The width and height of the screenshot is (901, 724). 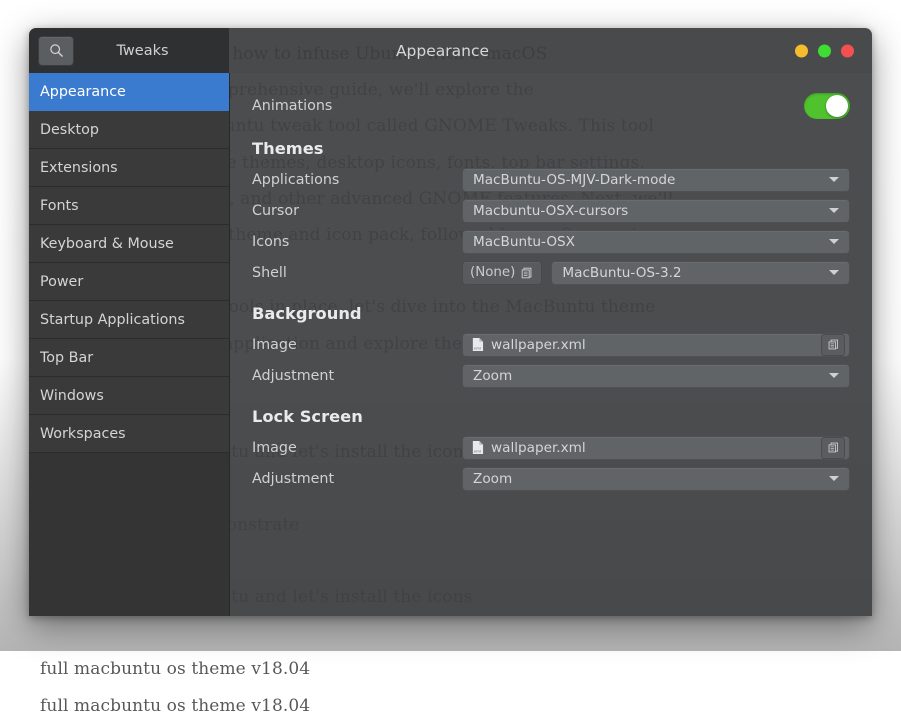 I want to click on row-theme-cursor: Cursor Macbuntu-OSX-cursors, so click(x=551, y=210).